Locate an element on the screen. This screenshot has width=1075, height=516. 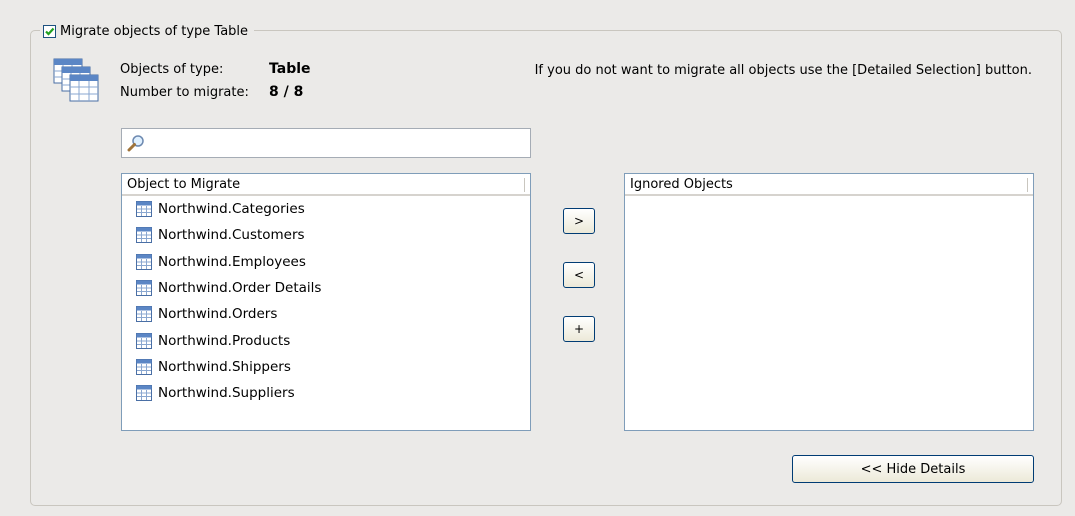
number-to-migrate-value: 8 / 8 is located at coordinates (286, 92).